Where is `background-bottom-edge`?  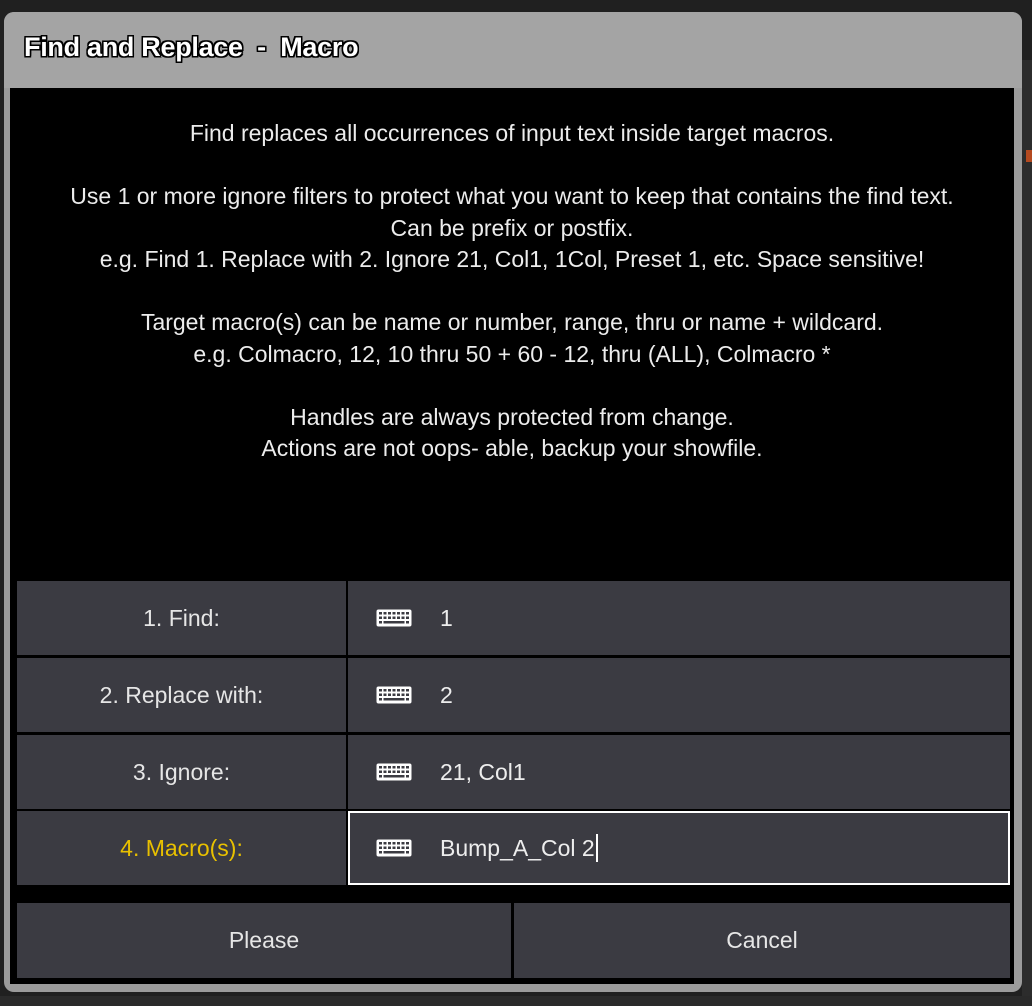 background-bottom-edge is located at coordinates (516, 1001).